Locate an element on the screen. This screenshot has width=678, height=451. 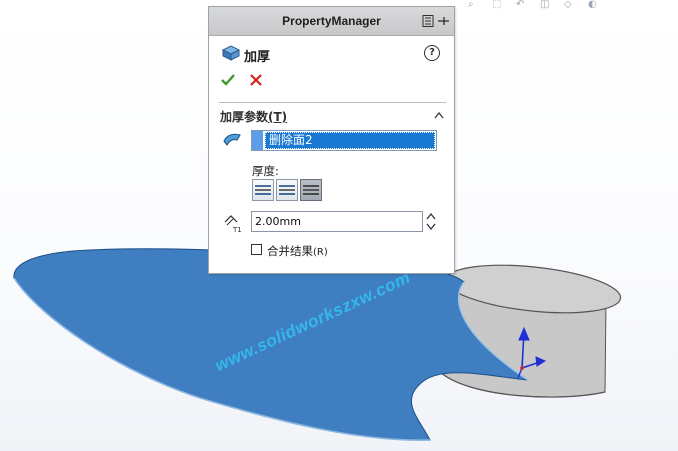
face-selection-box: 删除面2 is located at coordinates (344, 140).